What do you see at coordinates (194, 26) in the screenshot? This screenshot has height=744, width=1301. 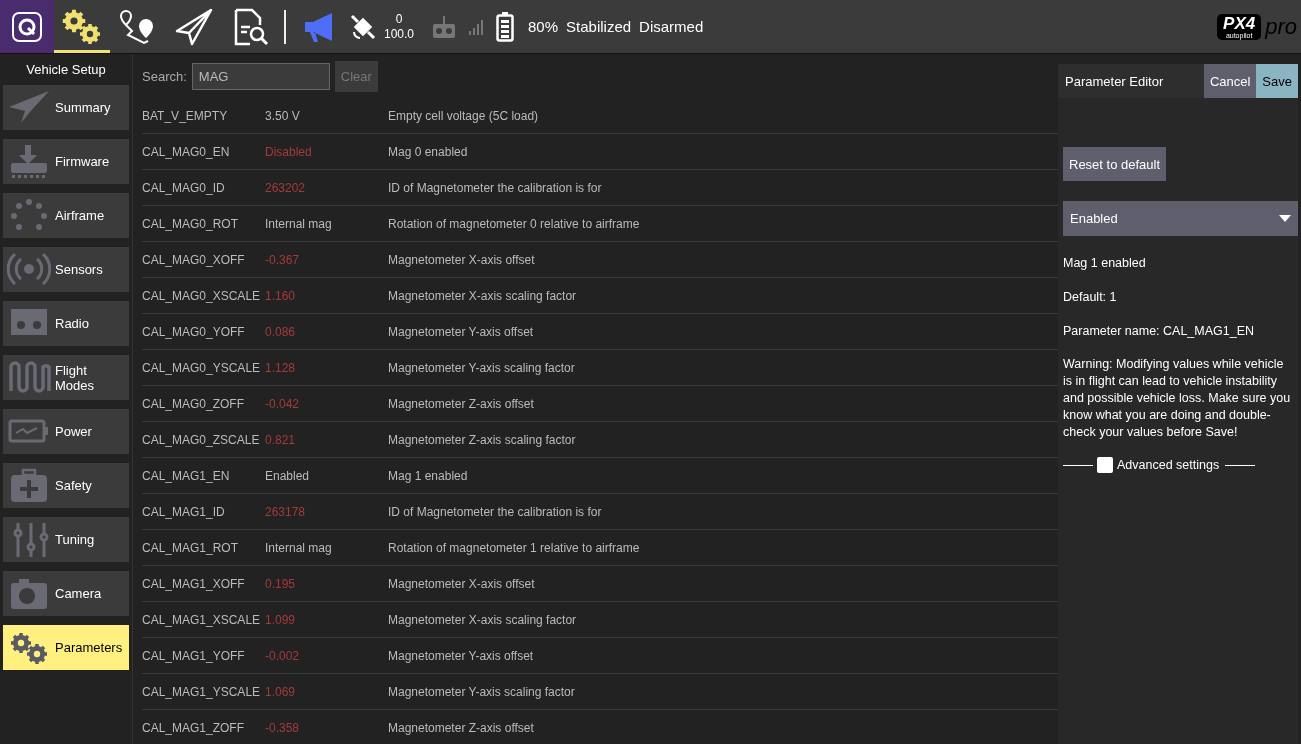 I see `paper-plane-icon` at bounding box center [194, 26].